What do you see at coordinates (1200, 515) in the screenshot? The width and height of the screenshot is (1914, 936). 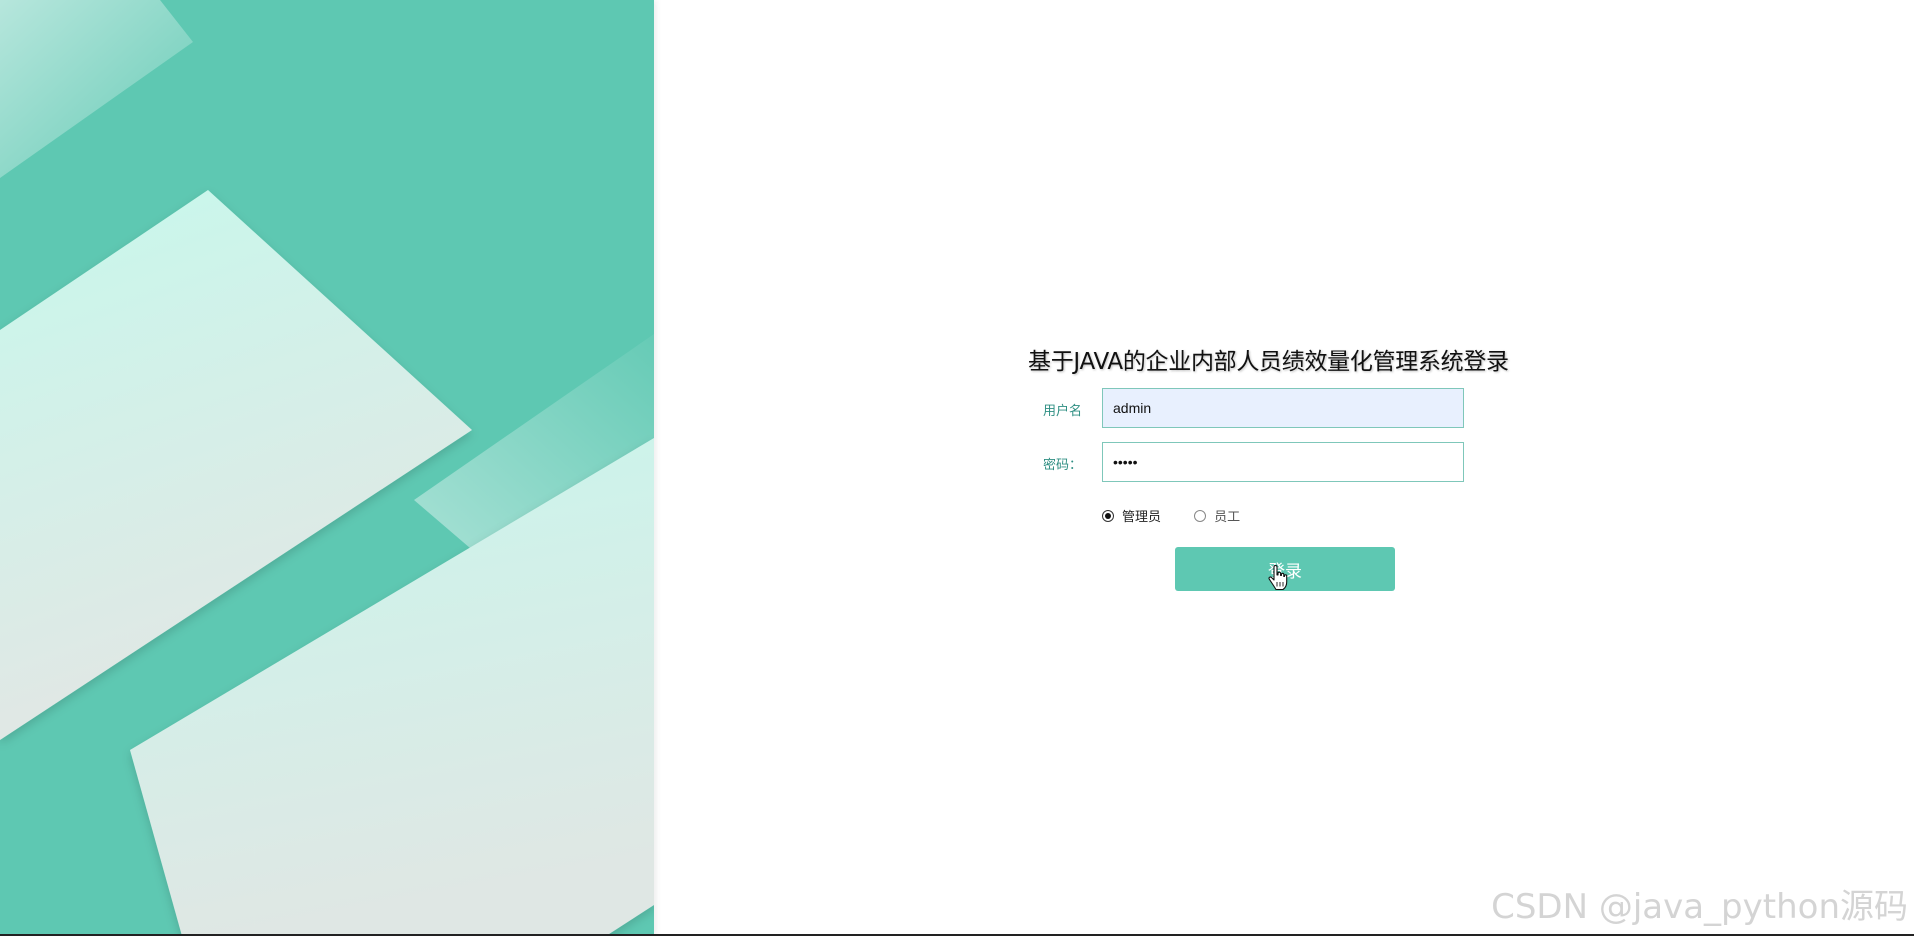 I see `radio-unchecked-icon` at bounding box center [1200, 515].